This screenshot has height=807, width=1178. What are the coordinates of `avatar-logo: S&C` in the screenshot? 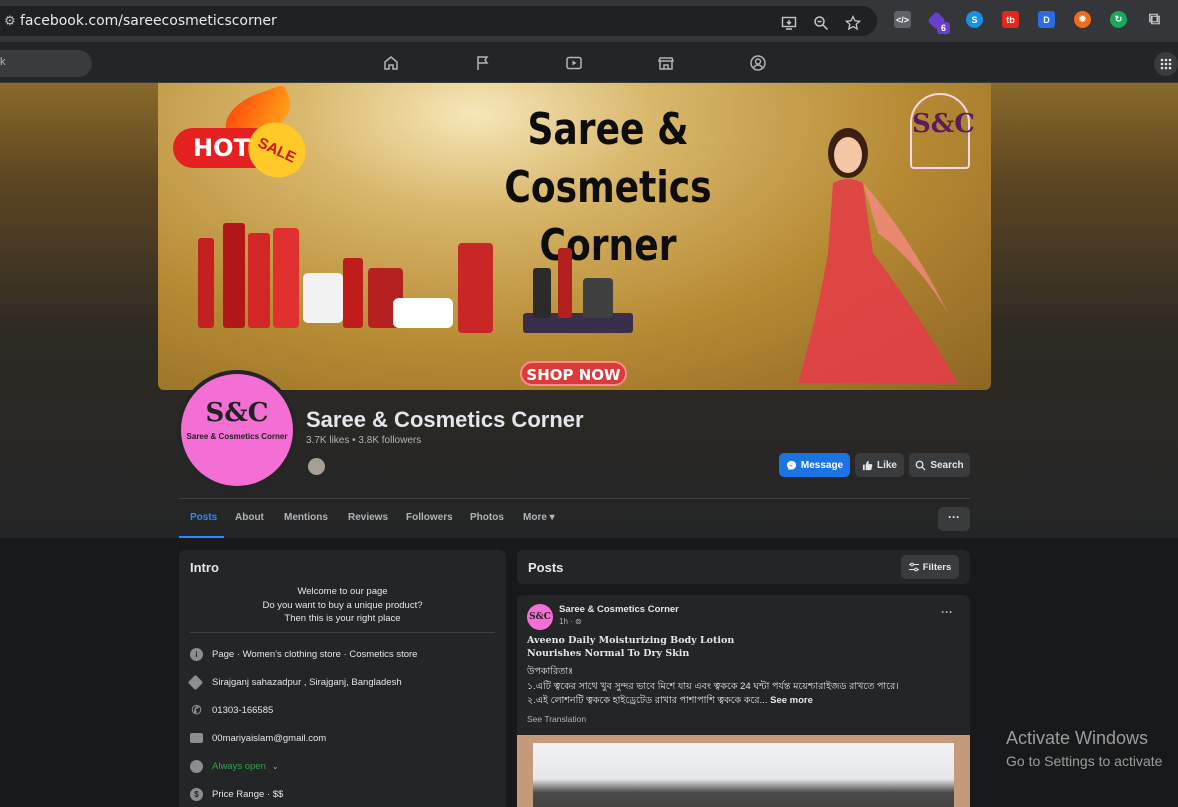 It's located at (237, 413).